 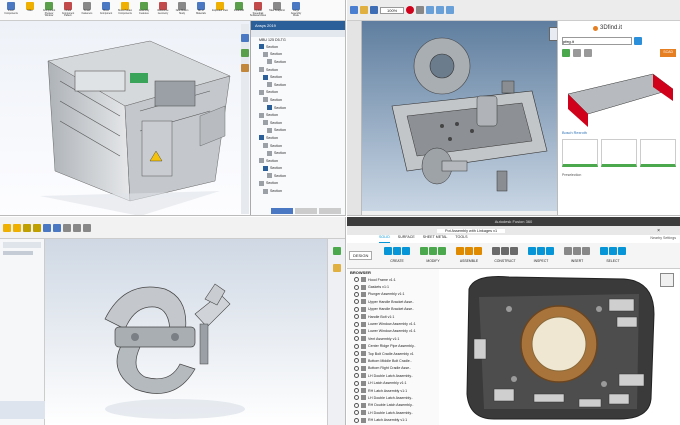 I want to click on filter-icon, so click(x=566, y=53).